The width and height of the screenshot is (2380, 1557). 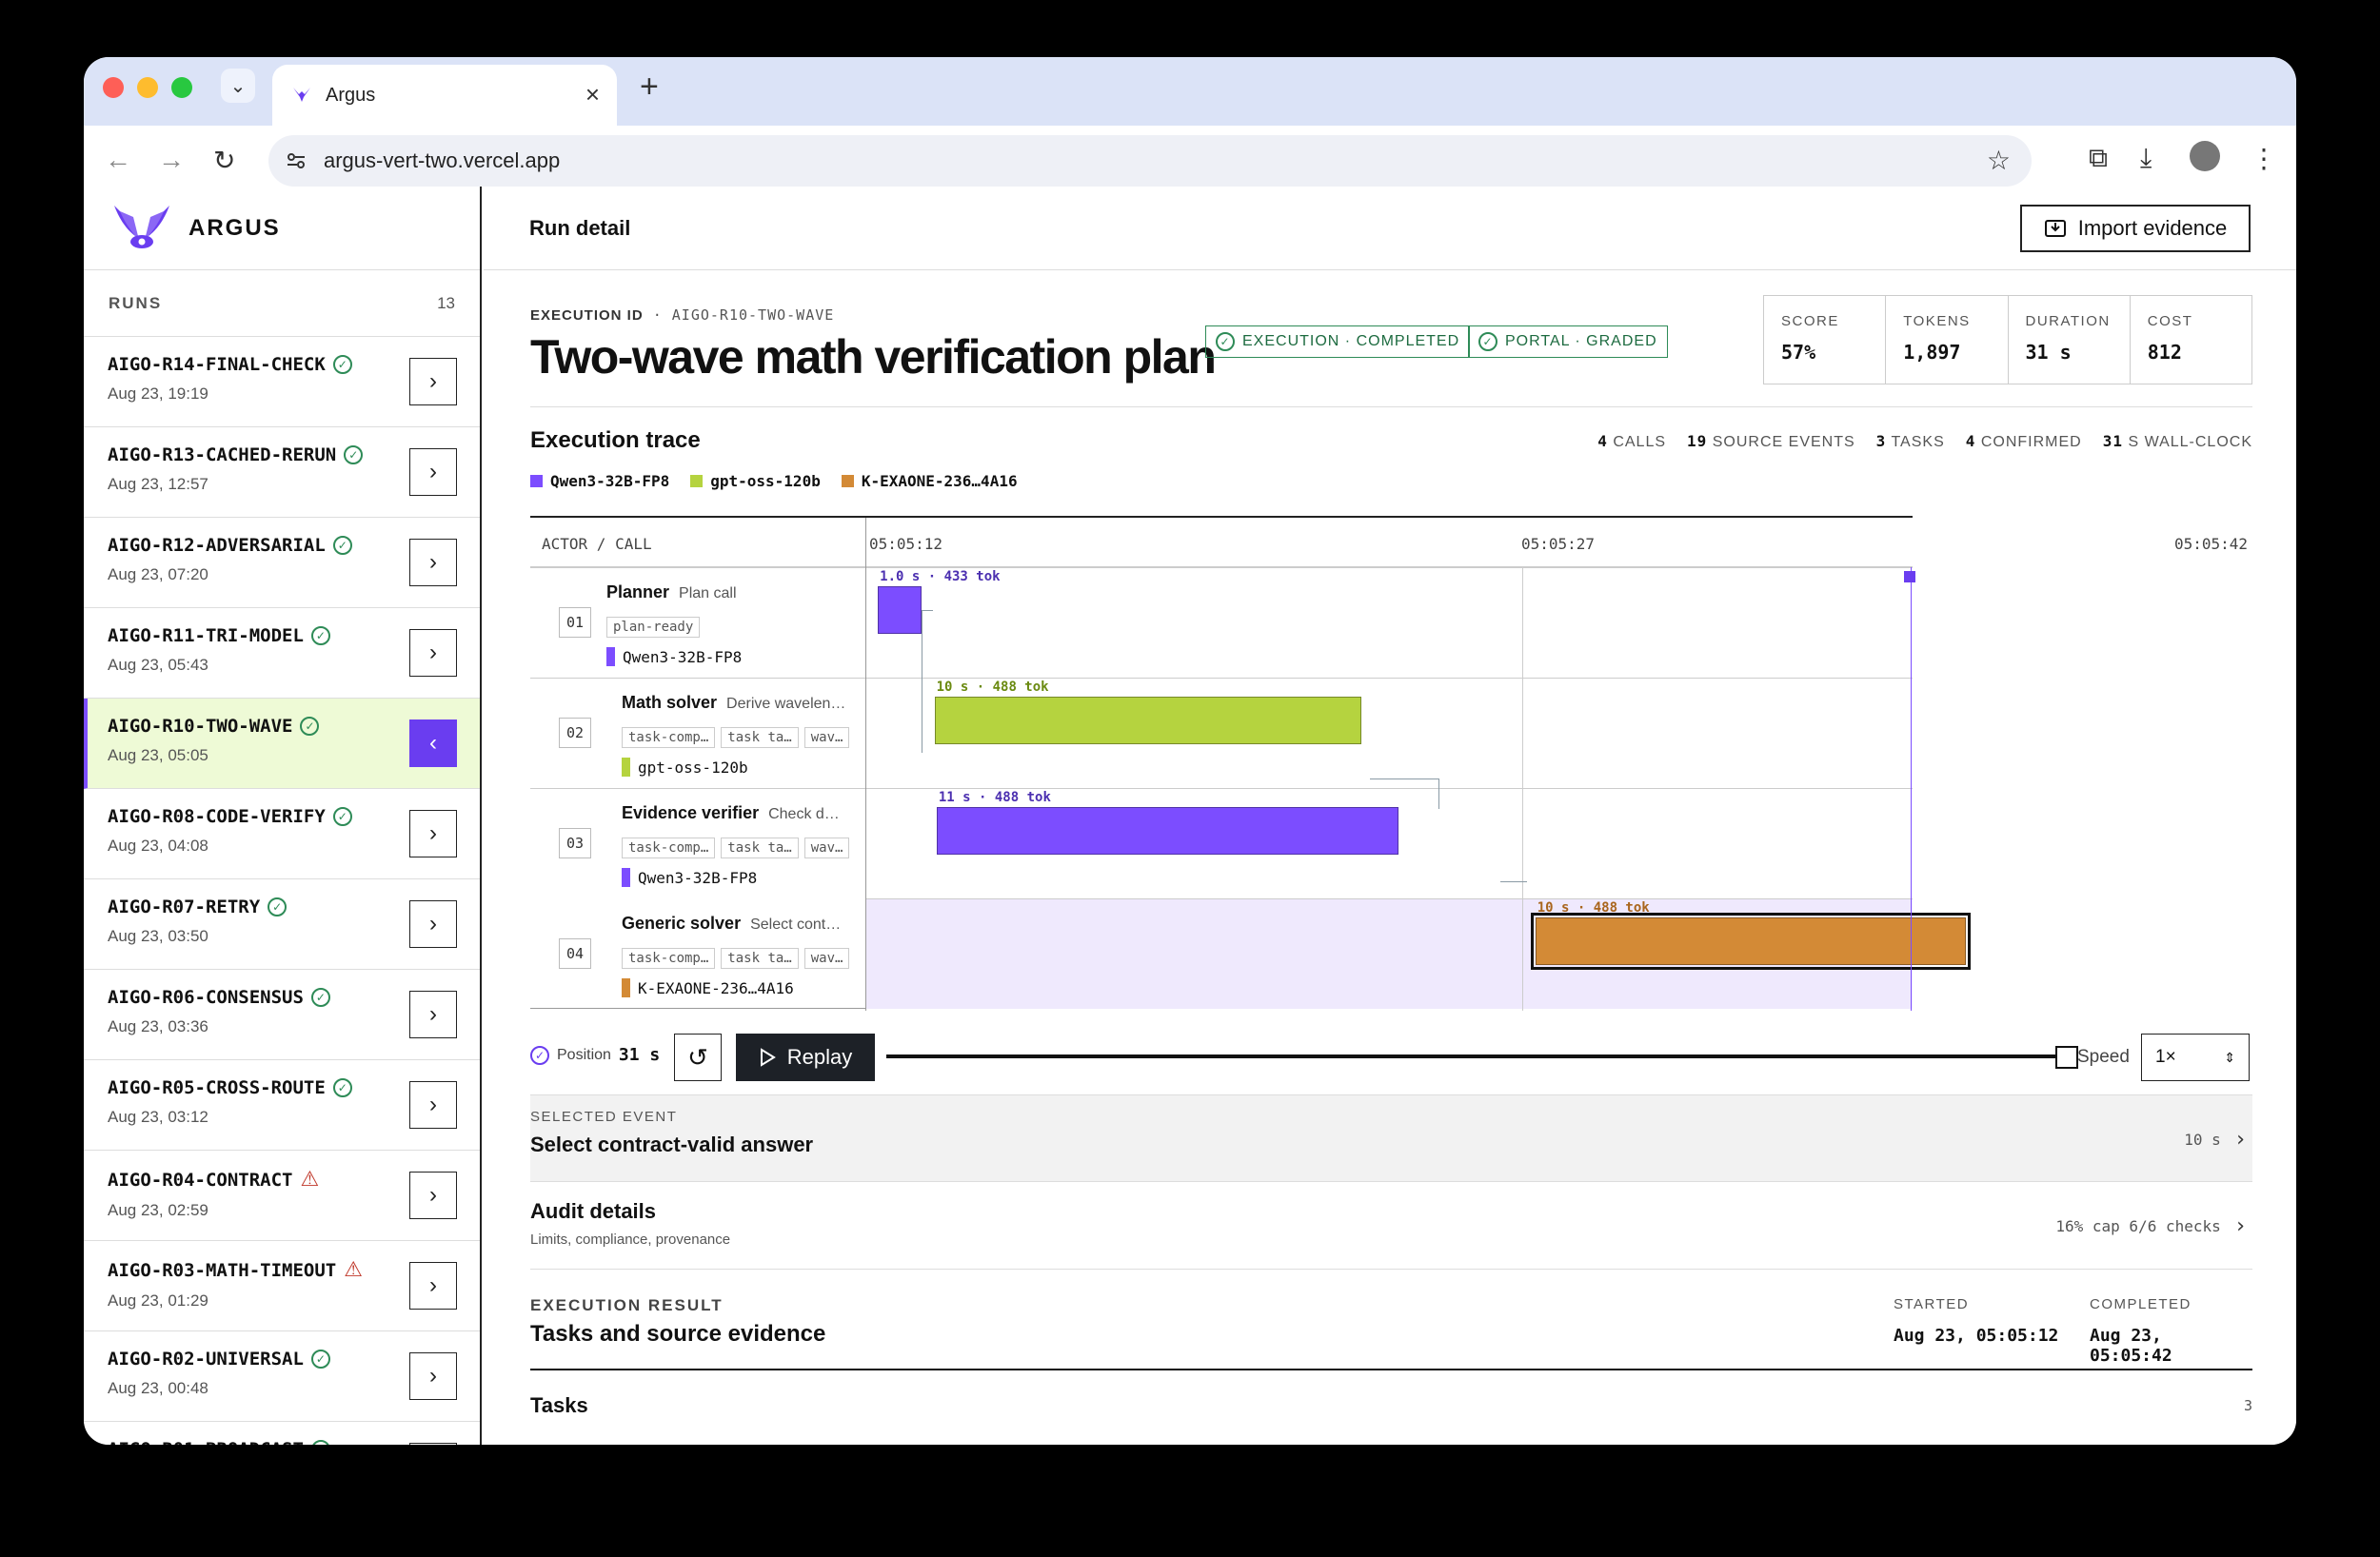 What do you see at coordinates (446, 303) in the screenshot?
I see `runs-count: 13` at bounding box center [446, 303].